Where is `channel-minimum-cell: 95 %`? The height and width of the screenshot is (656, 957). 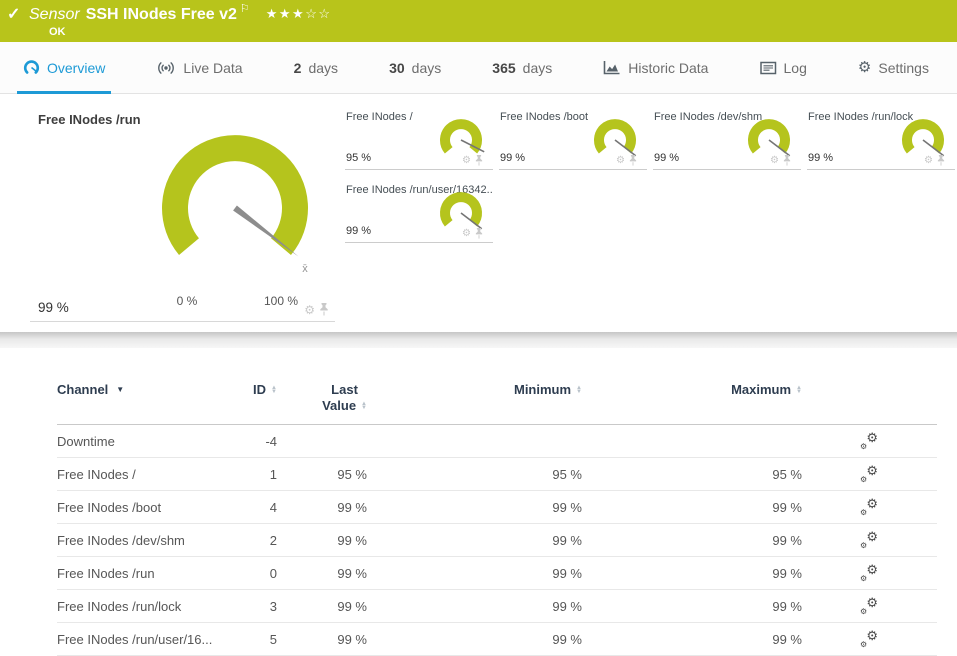 channel-minimum-cell: 95 % is located at coordinates (567, 474).